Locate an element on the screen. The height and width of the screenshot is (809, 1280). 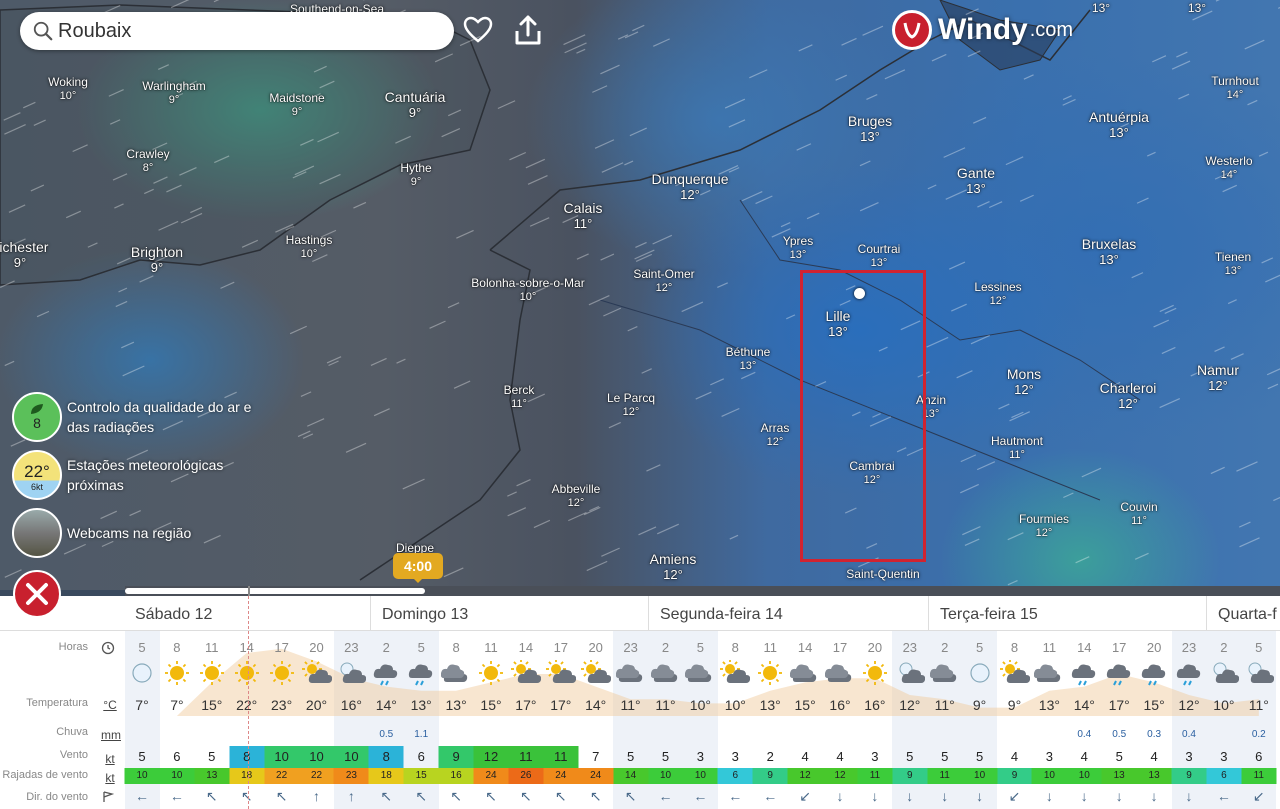
city-label: Saint-Omer 12° is located at coordinates (663, 281).